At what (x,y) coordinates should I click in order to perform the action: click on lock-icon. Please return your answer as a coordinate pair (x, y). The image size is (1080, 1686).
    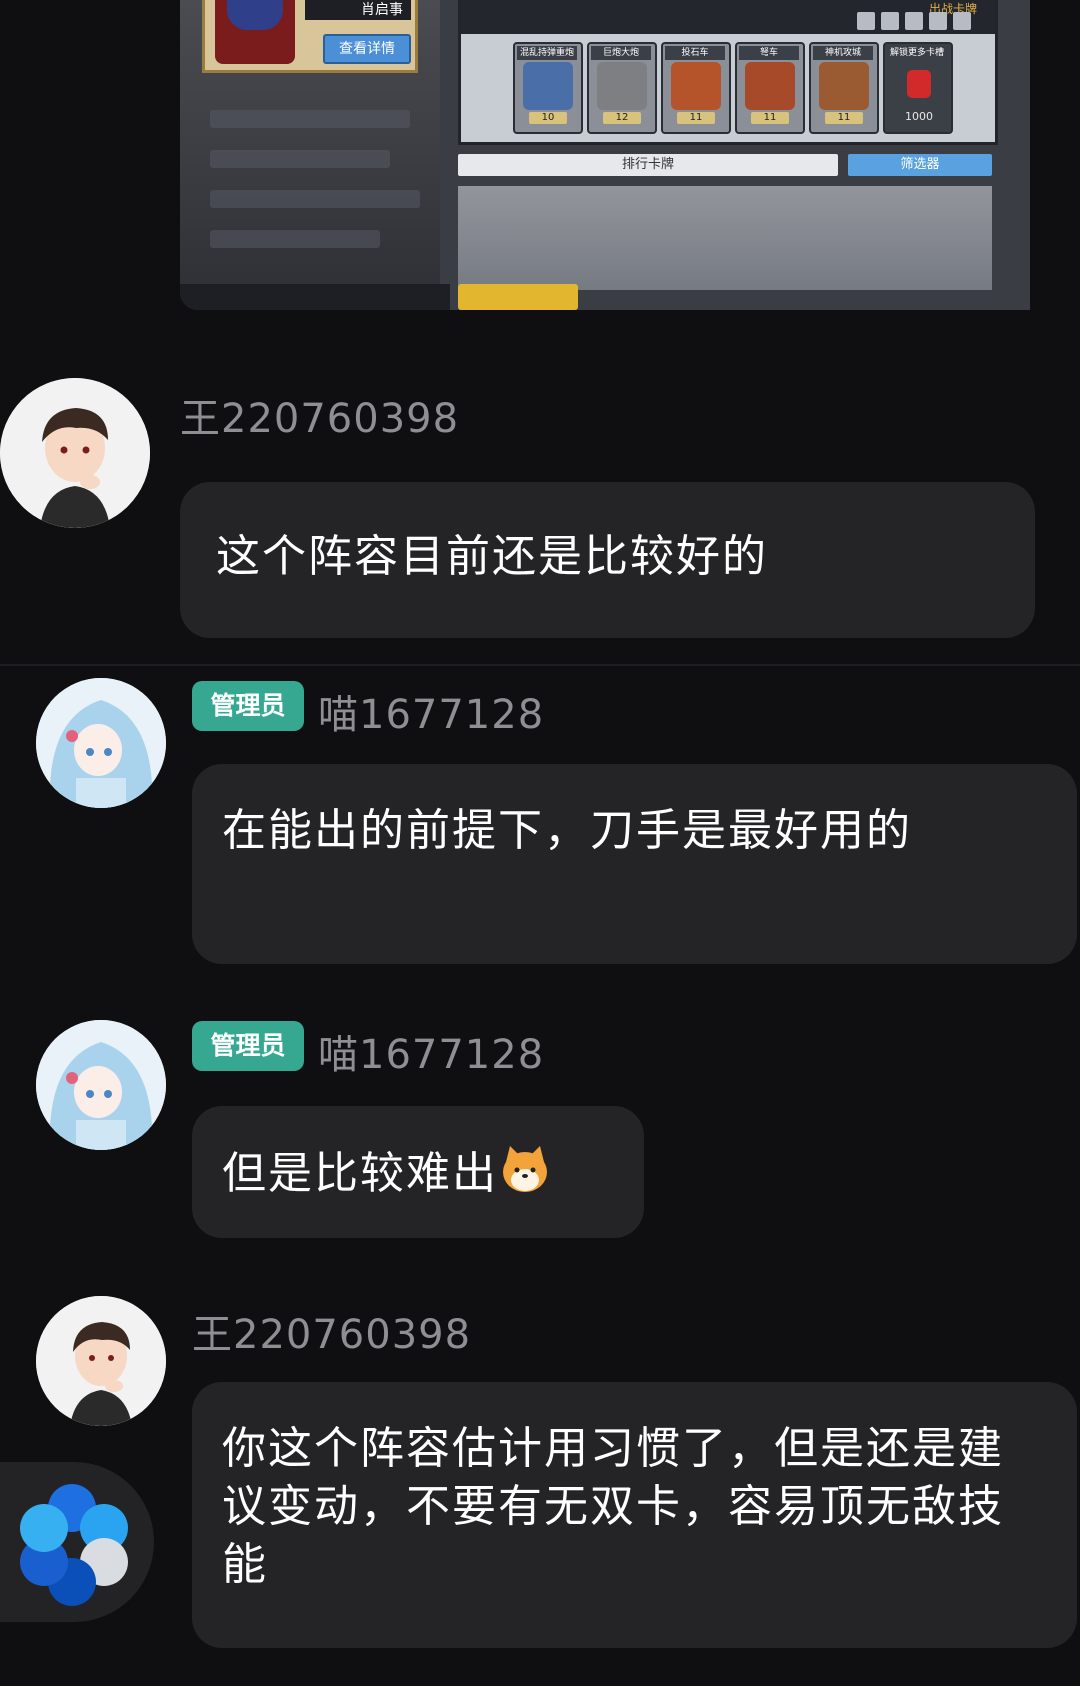
    Looking at the image, I should click on (919, 84).